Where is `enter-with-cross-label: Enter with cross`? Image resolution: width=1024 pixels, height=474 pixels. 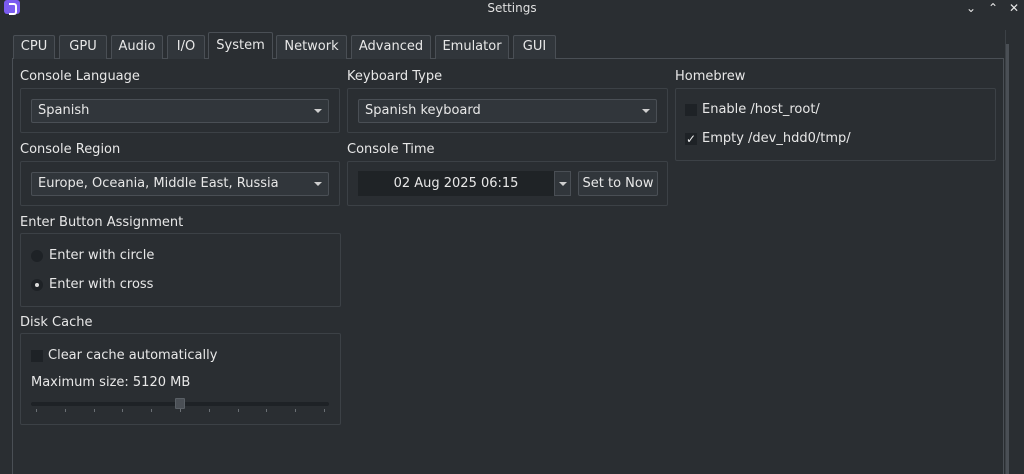
enter-with-cross-label: Enter with cross is located at coordinates (101, 284).